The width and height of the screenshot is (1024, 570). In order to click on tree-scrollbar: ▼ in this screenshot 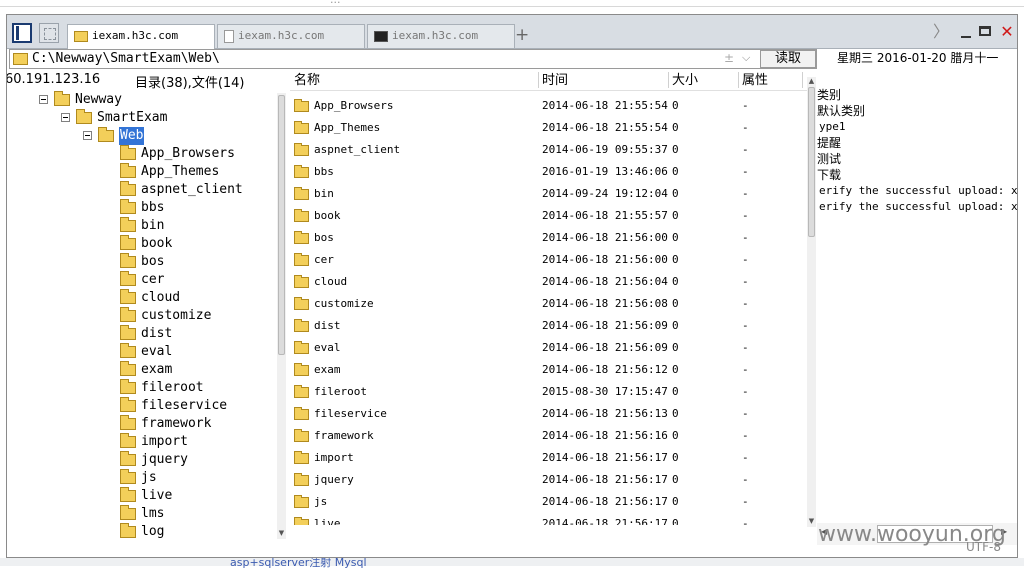, I will do `click(281, 316)`.